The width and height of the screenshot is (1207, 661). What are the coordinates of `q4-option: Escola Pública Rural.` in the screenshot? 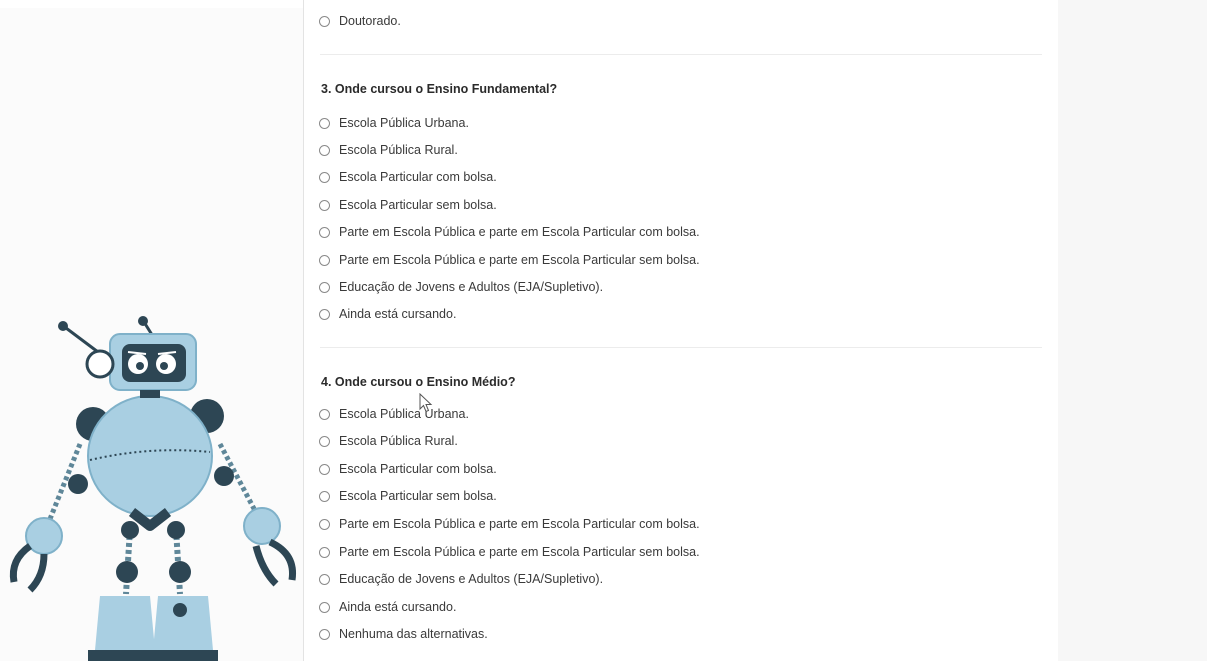 It's located at (388, 441).